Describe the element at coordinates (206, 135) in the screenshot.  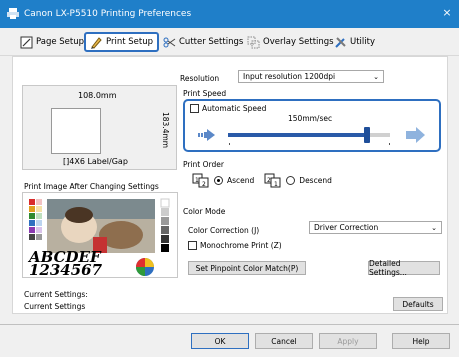
I see `slow-speed-icon` at that location.